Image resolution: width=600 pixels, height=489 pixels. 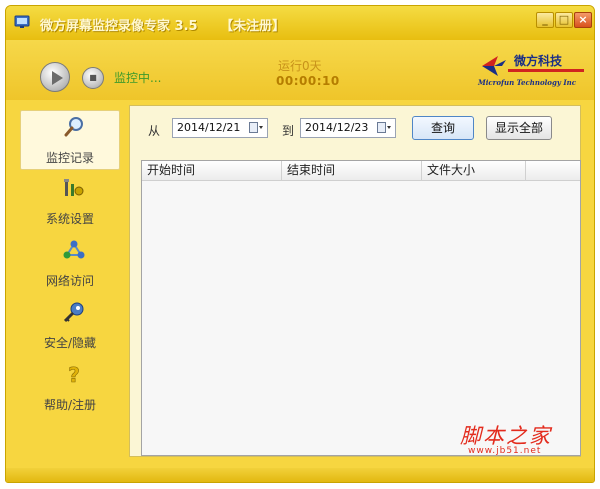 What do you see at coordinates (93, 78) in the screenshot?
I see `record-button: ■` at bounding box center [93, 78].